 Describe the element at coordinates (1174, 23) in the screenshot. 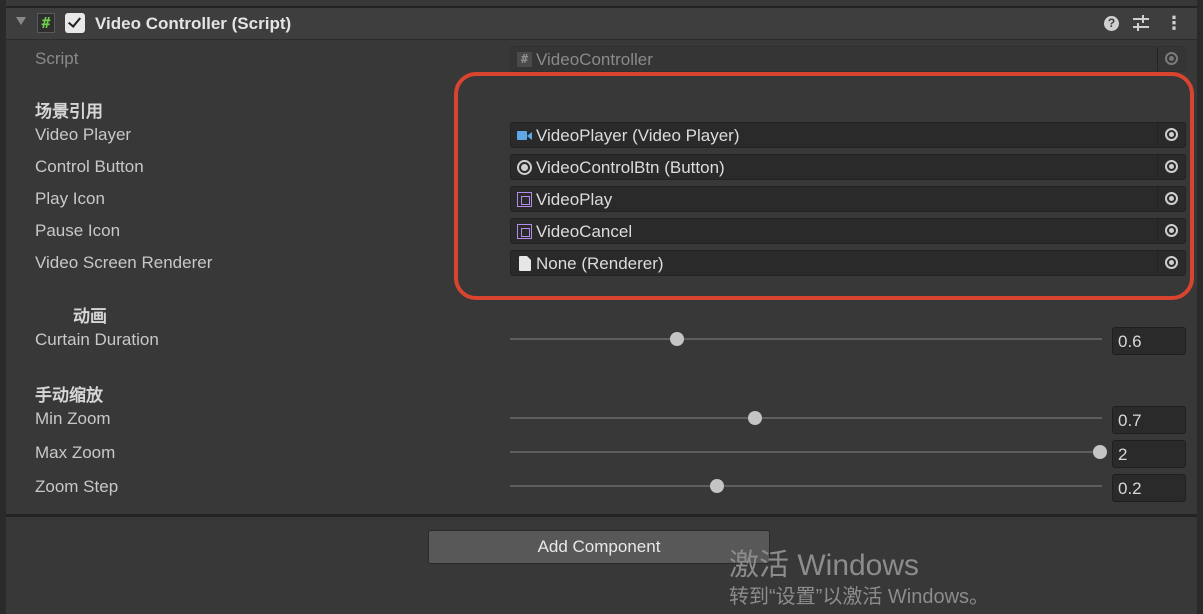

I see `context-menu-icon: ⋮` at that location.